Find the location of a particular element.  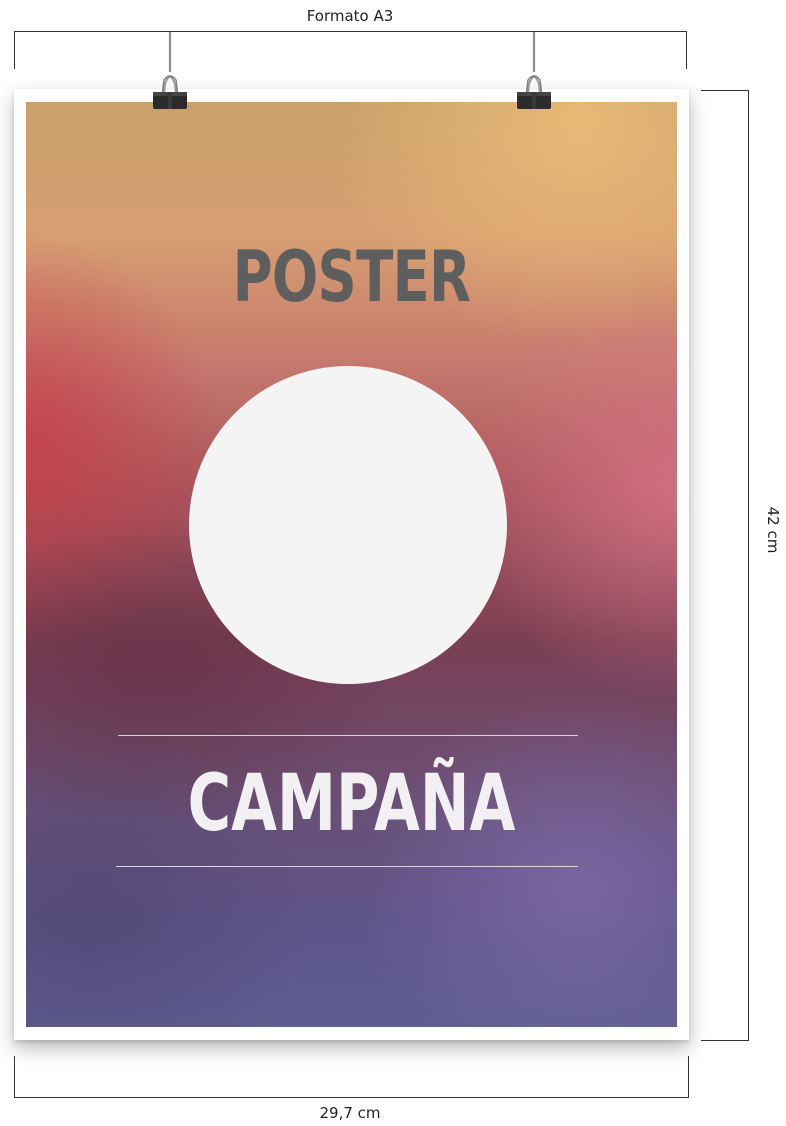

height-dimension-bracket is located at coordinates (725, 565).